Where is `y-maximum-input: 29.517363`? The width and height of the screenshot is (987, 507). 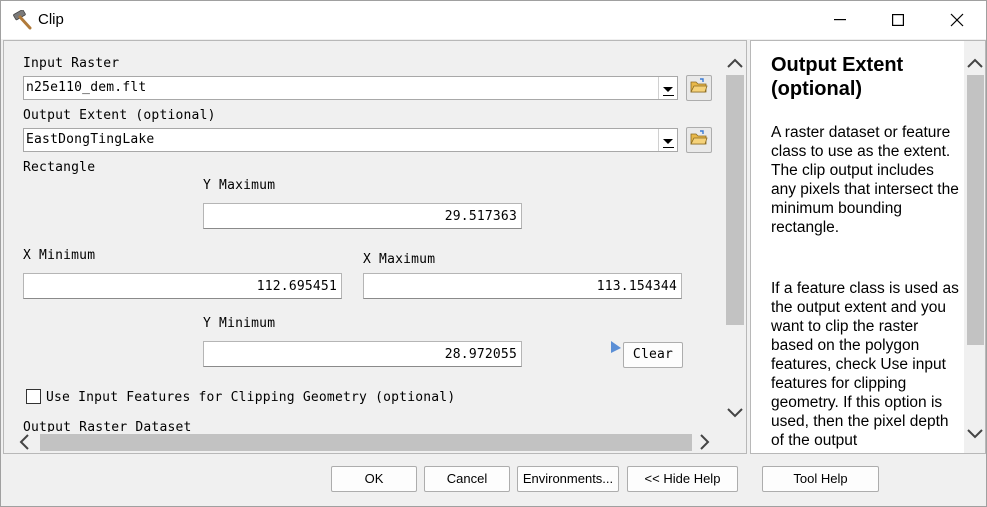 y-maximum-input: 29.517363 is located at coordinates (362, 216).